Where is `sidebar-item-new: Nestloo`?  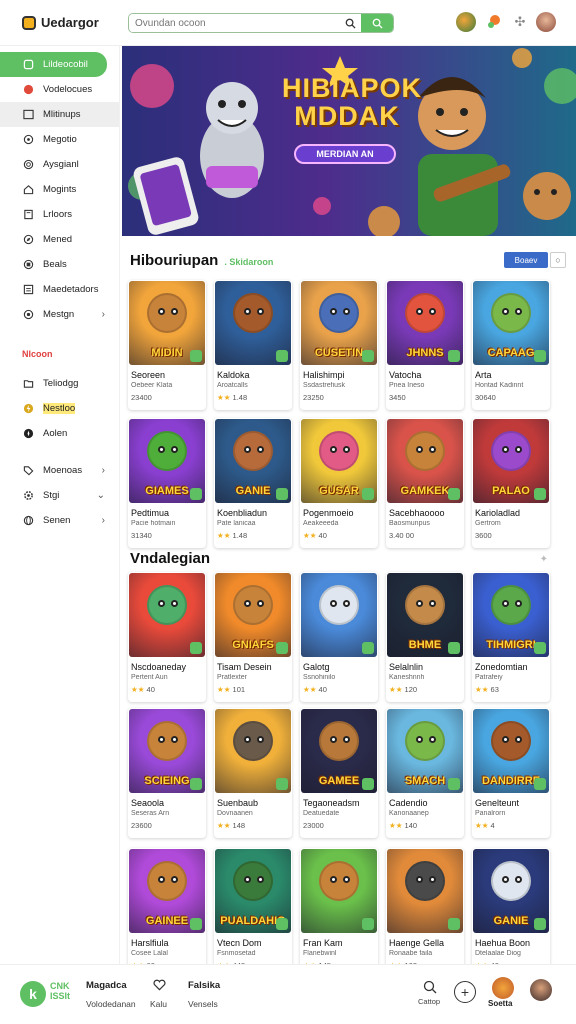 sidebar-item-new: Nestloo is located at coordinates (59, 408).